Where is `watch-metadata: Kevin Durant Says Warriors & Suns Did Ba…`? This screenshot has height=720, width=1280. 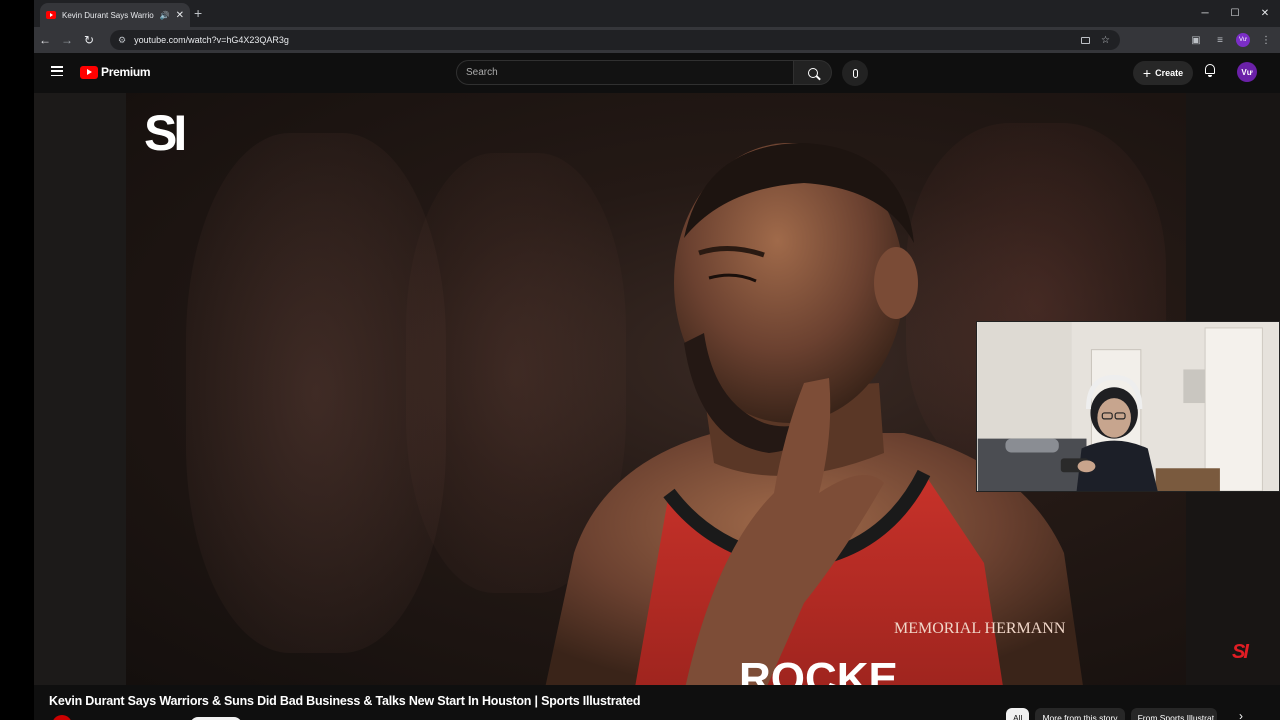 watch-metadata: Kevin Durant Says Warriors & Suns Did Ba… is located at coordinates (657, 702).